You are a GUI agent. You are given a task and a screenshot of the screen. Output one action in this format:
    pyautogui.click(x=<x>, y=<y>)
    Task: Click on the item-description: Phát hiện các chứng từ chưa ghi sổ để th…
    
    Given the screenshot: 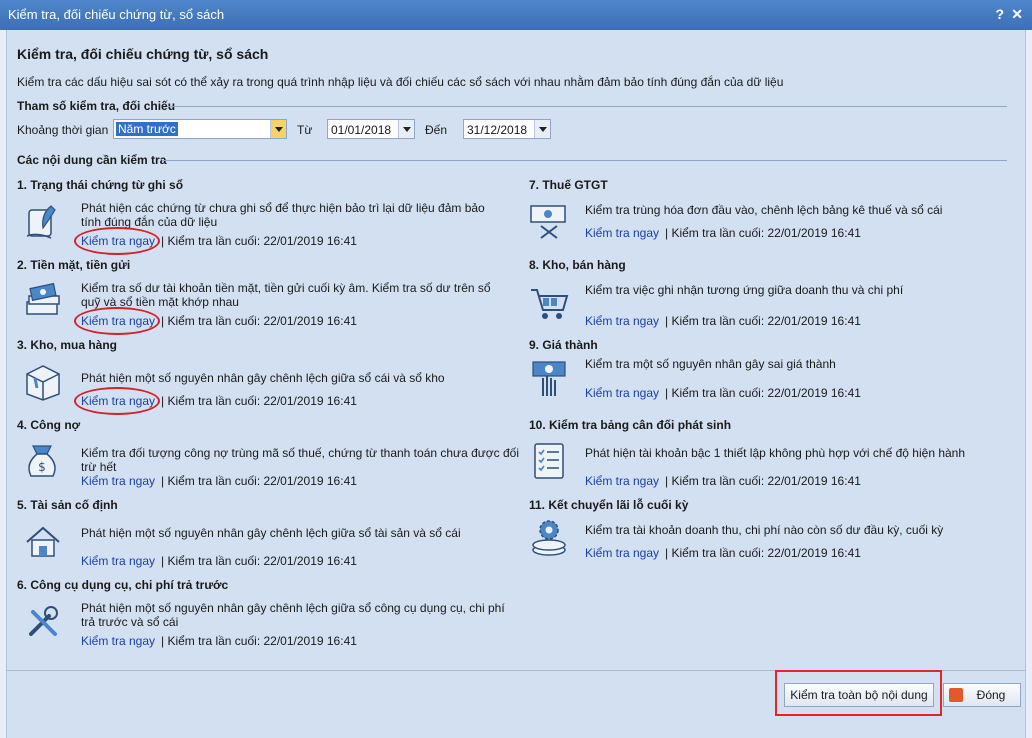 What is the action you would take?
    pyautogui.click(x=283, y=215)
    